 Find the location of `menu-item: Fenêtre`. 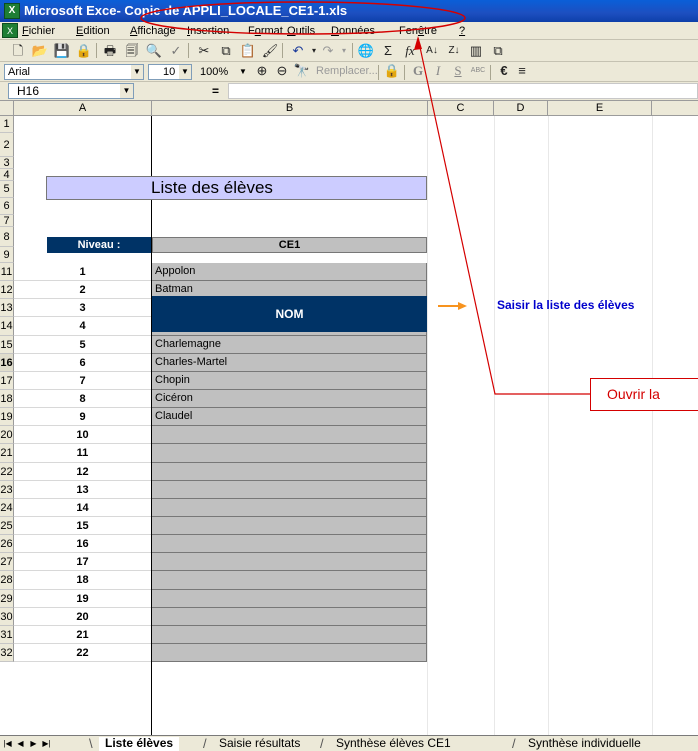

menu-item: Fenêtre is located at coordinates (418, 31).